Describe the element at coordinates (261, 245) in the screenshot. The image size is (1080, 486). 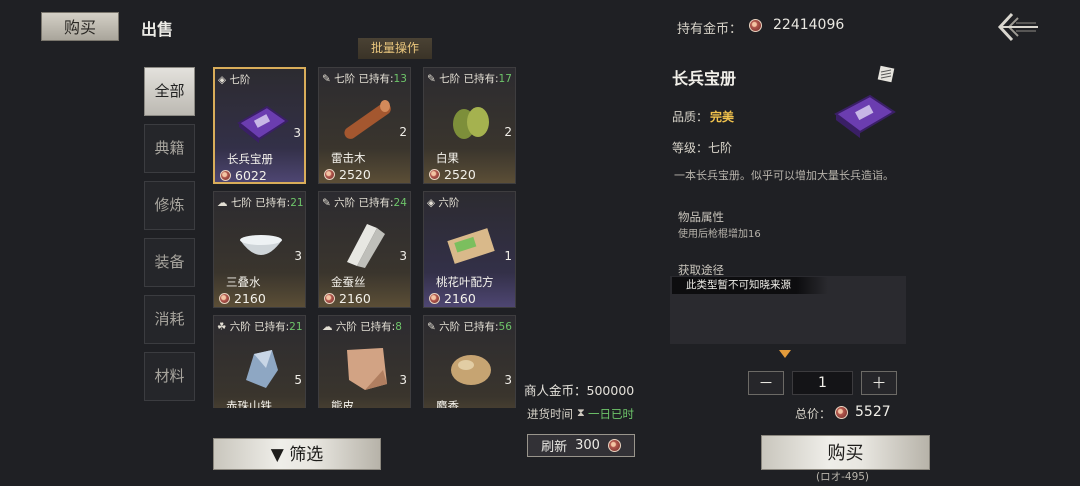
I see `bowl-icon` at that location.